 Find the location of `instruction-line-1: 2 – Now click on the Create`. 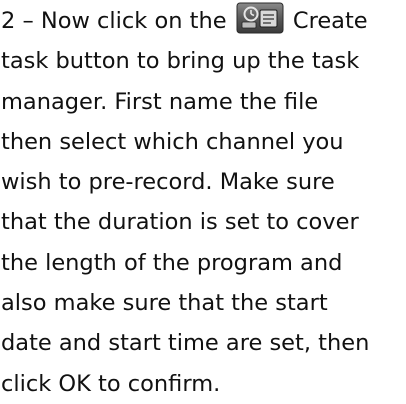

instruction-line-1: 2 – Now click on the Create is located at coordinates (203, 21).